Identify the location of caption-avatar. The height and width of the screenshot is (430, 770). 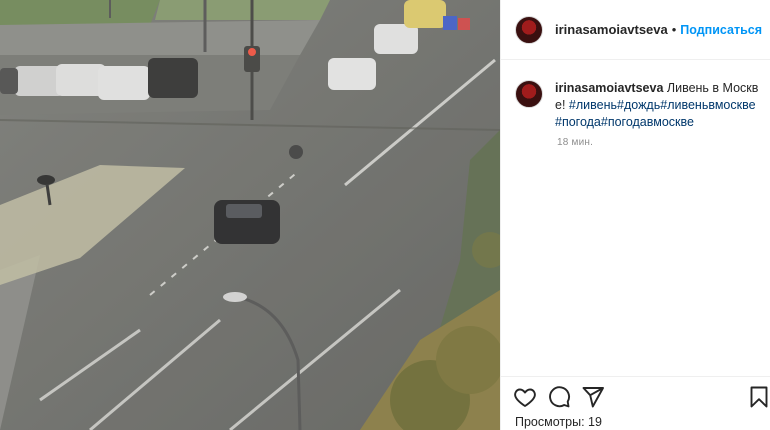
(529, 94).